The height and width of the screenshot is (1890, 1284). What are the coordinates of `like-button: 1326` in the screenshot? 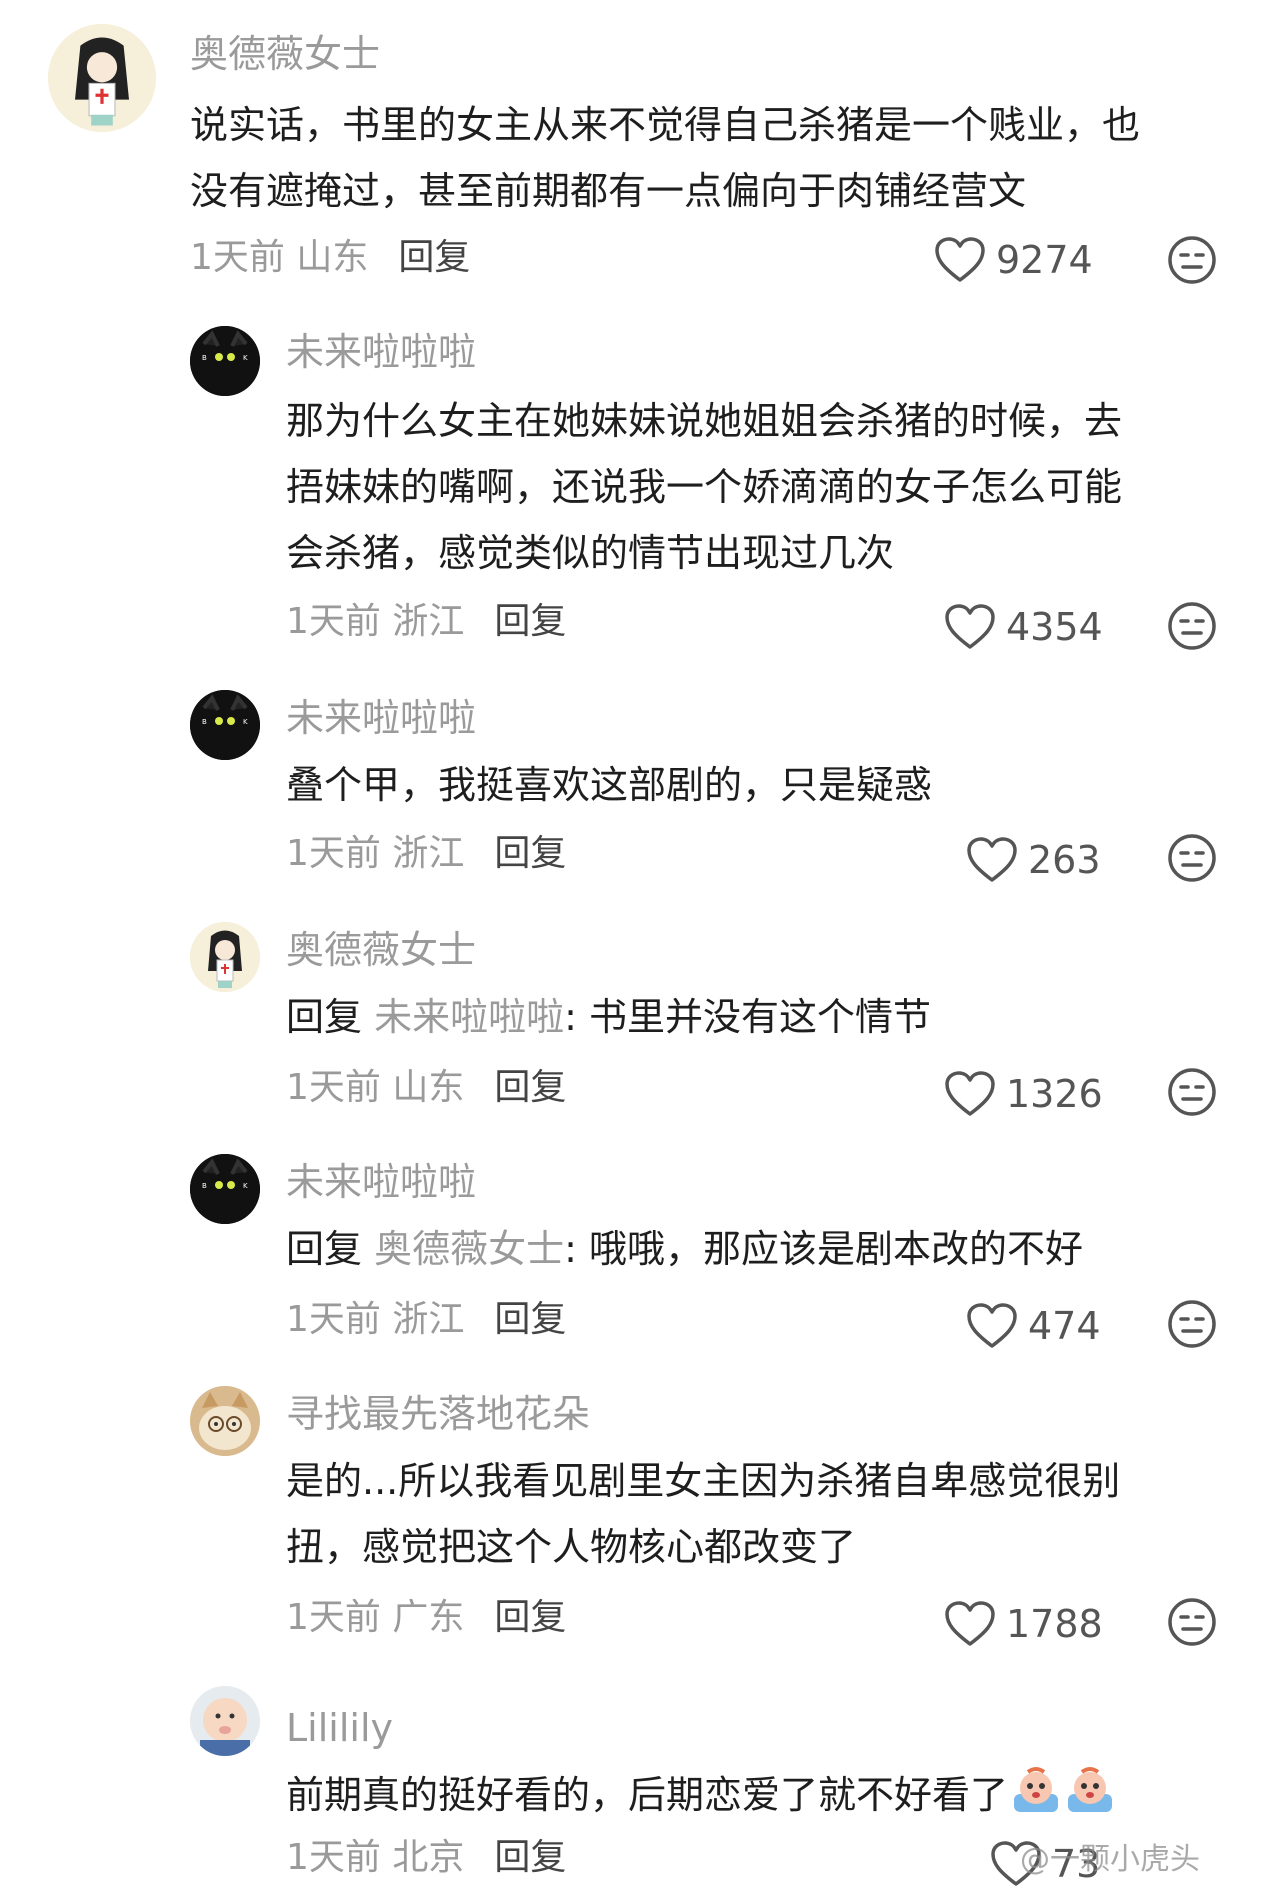 It's located at (1023, 1094).